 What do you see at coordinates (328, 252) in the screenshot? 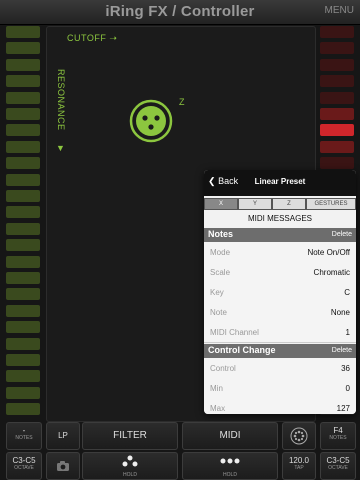
I see `row-value: Note On/Off` at bounding box center [328, 252].